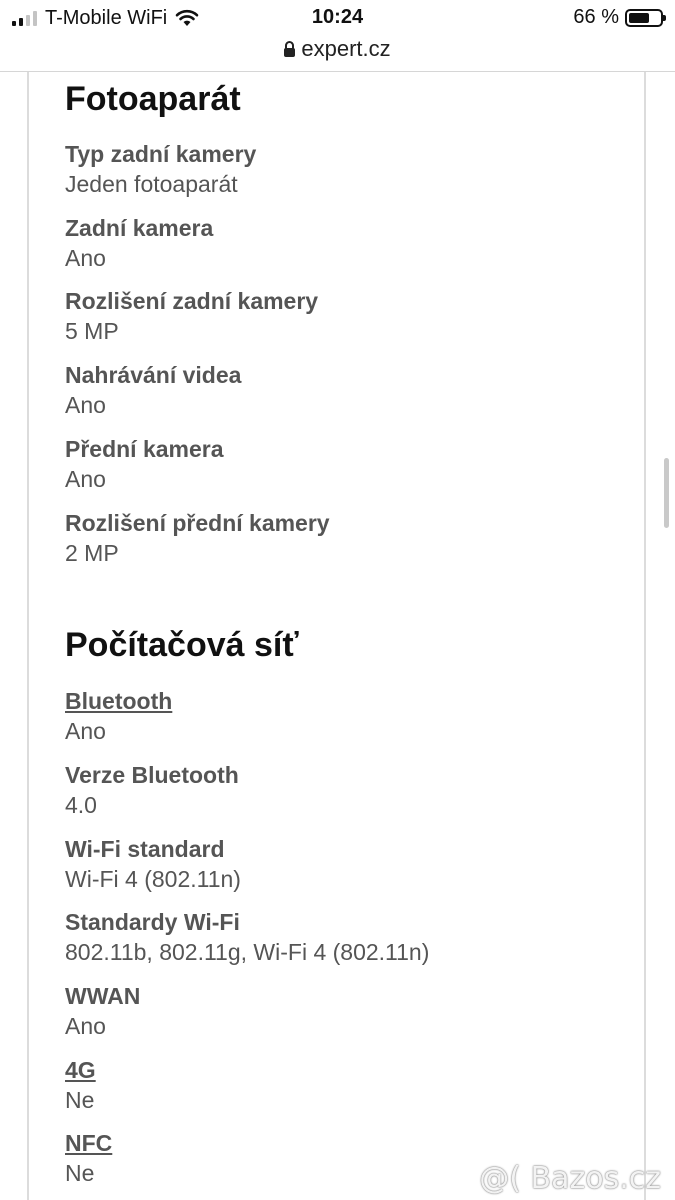 The width and height of the screenshot is (675, 1200). What do you see at coordinates (191, 316) in the screenshot?
I see `spec-item: Rozlišení zadní kamery 5 MP` at bounding box center [191, 316].